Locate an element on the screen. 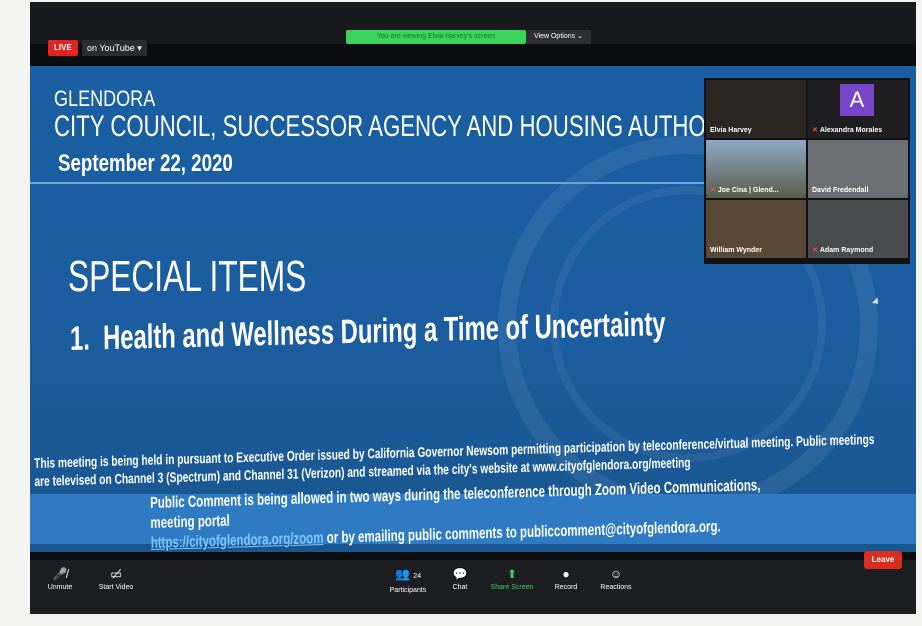 This screenshot has height=626, width=922. view-options-button: View Options ⌄ is located at coordinates (558, 37).